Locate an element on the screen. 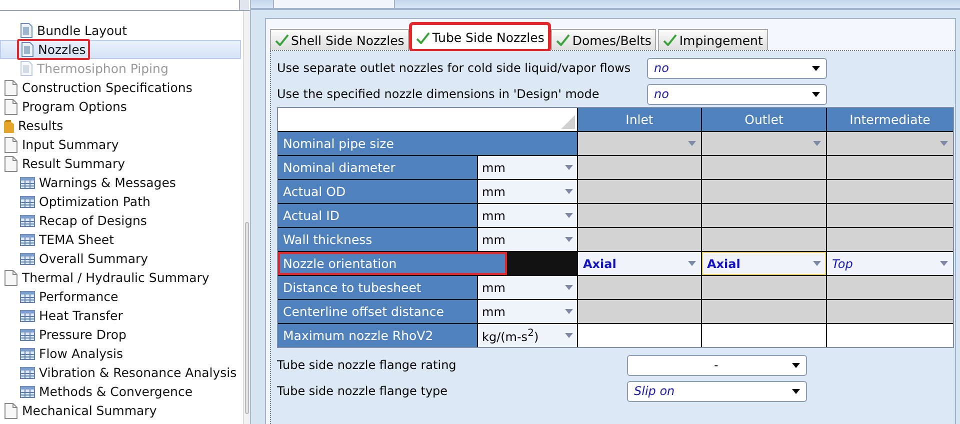 This screenshot has width=960, height=424. tree-item: Nozzles is located at coordinates (120, 49).